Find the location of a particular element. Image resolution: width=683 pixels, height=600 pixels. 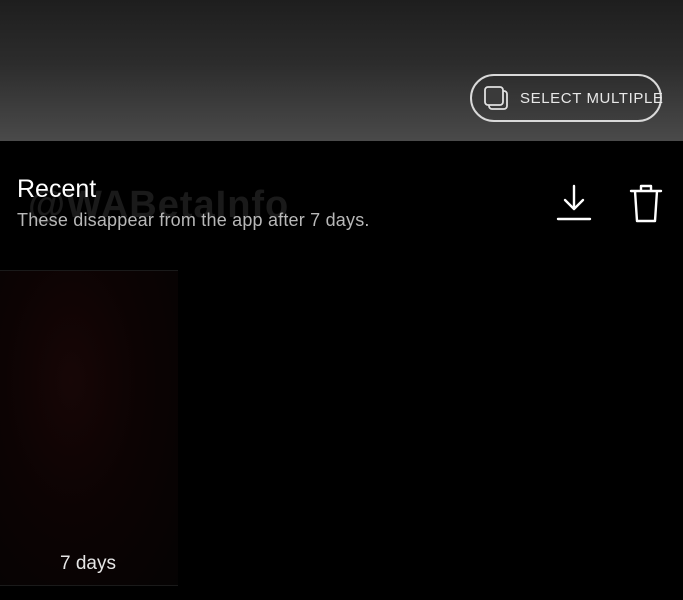

media-tile-expiry-label: 7 days is located at coordinates (88, 563).